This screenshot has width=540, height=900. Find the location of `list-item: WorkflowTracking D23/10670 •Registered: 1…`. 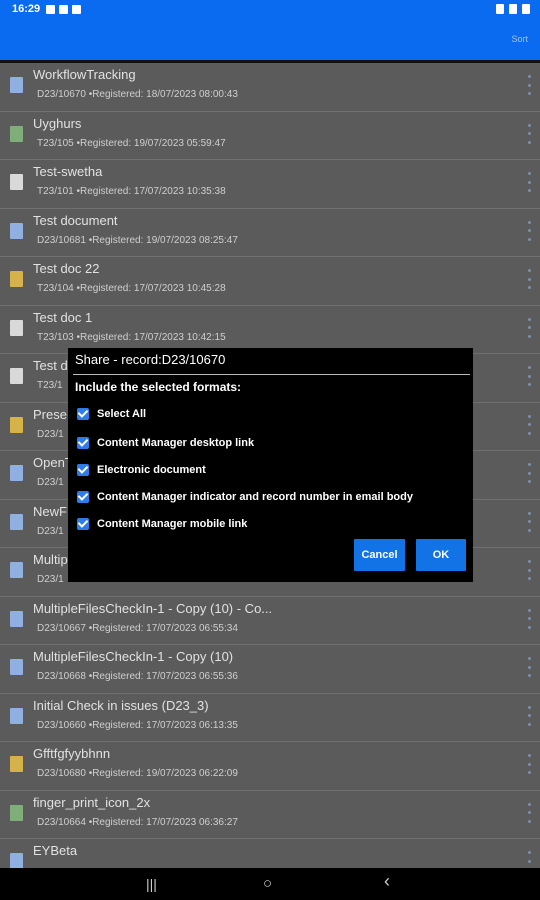

list-item: WorkflowTracking D23/10670 •Registered: 1… is located at coordinates (270, 87).